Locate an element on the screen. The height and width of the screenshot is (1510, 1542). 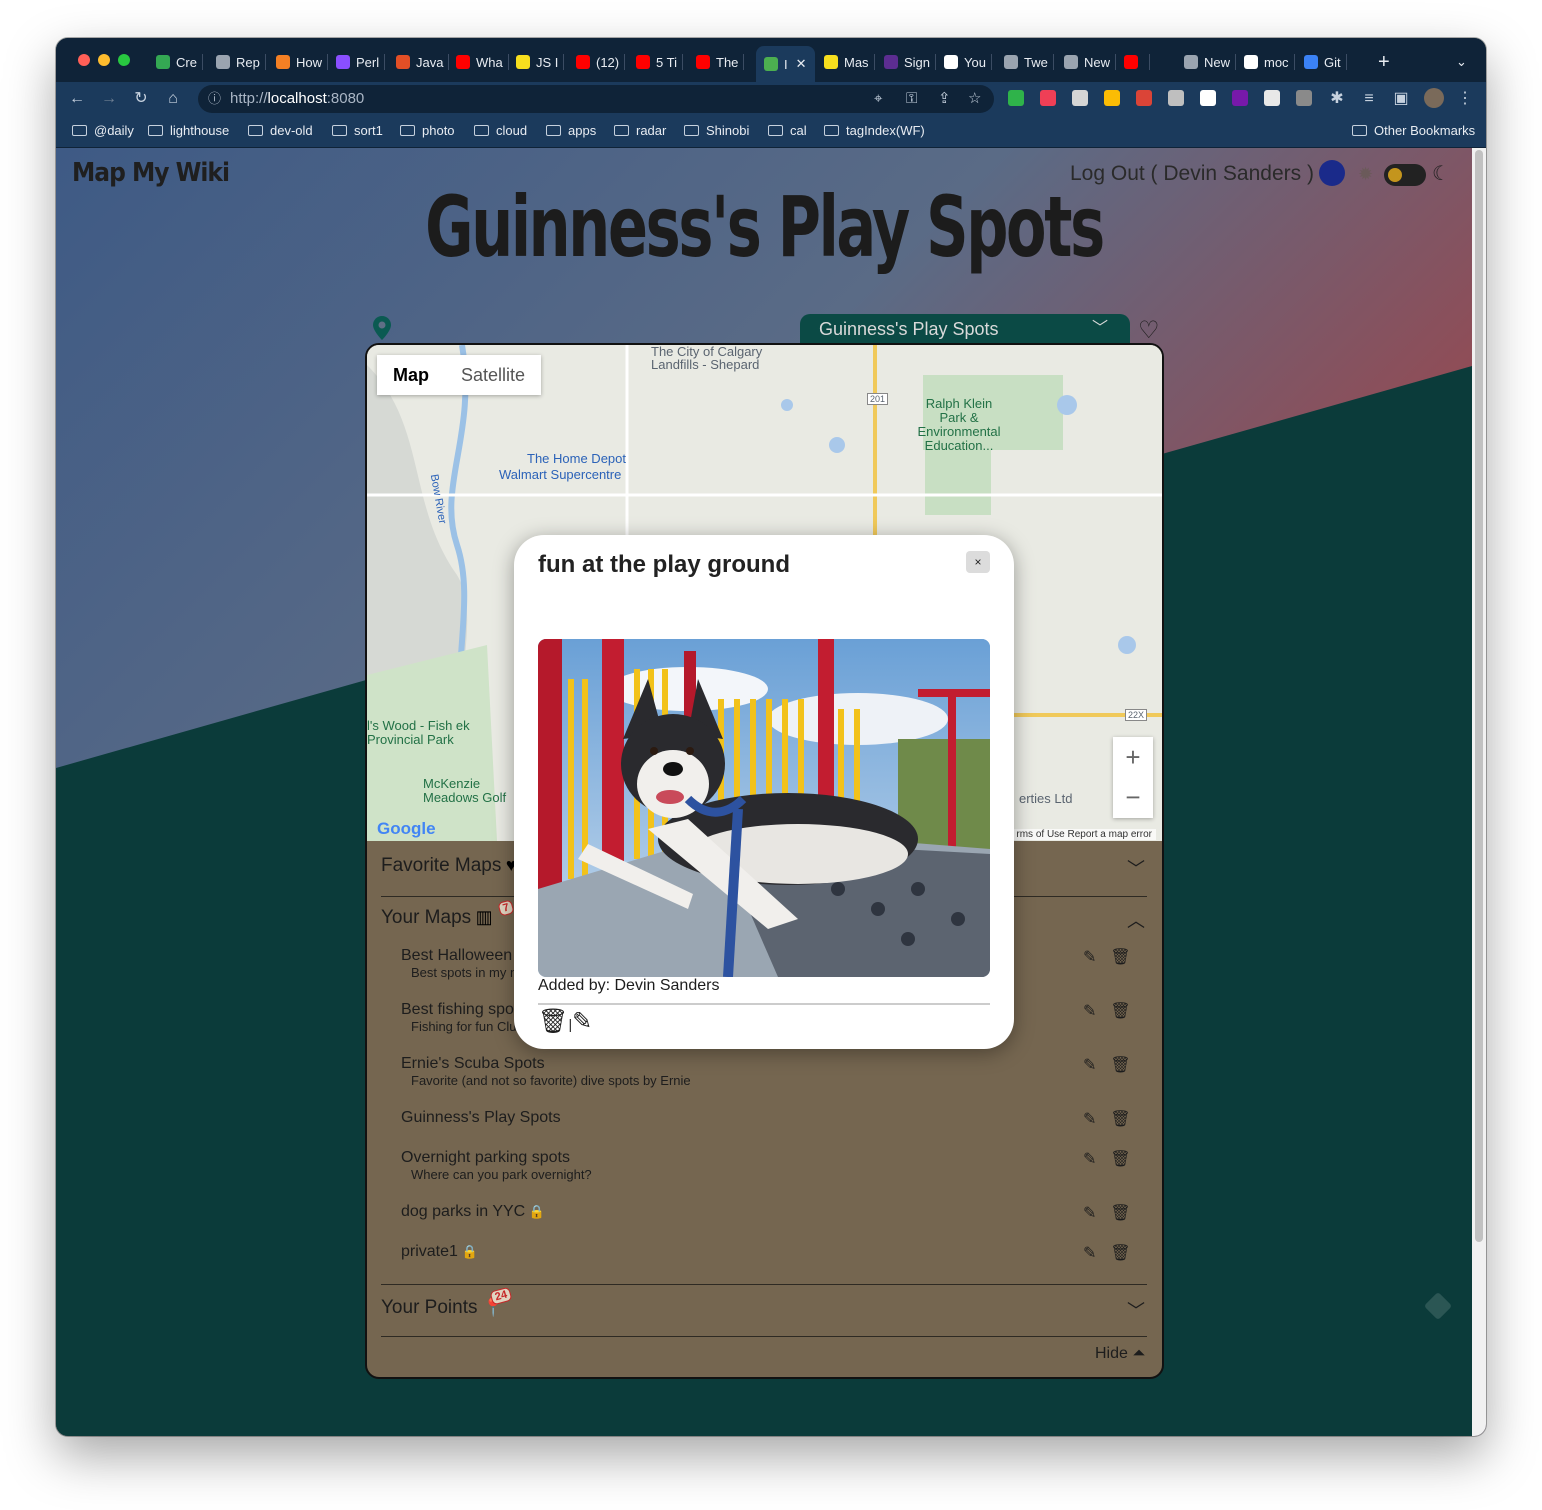
reload-icon: ↻ is located at coordinates (141, 99).